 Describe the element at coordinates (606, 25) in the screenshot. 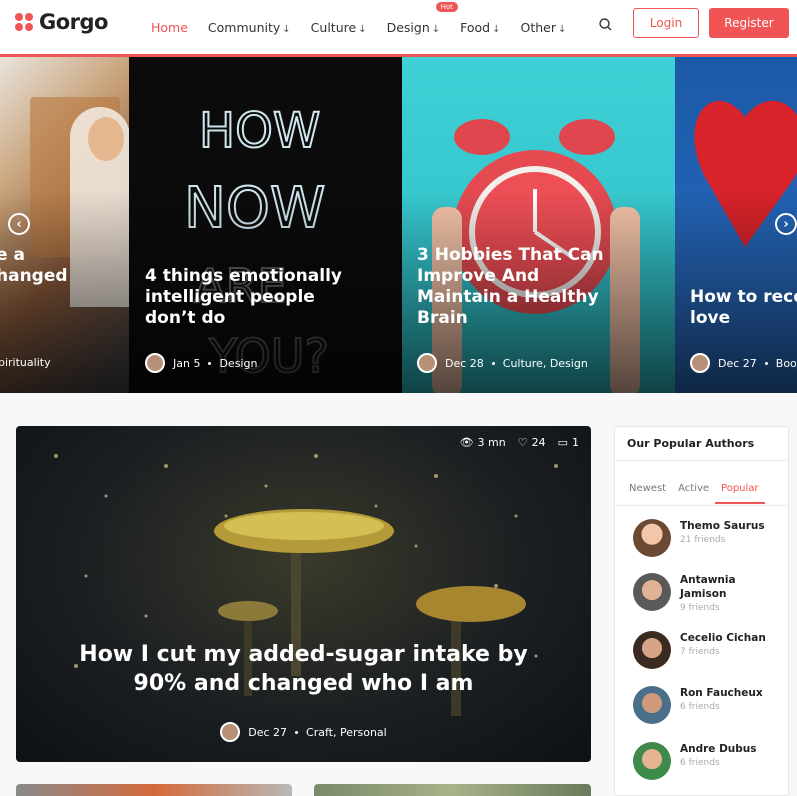

I see `search-icon` at that location.